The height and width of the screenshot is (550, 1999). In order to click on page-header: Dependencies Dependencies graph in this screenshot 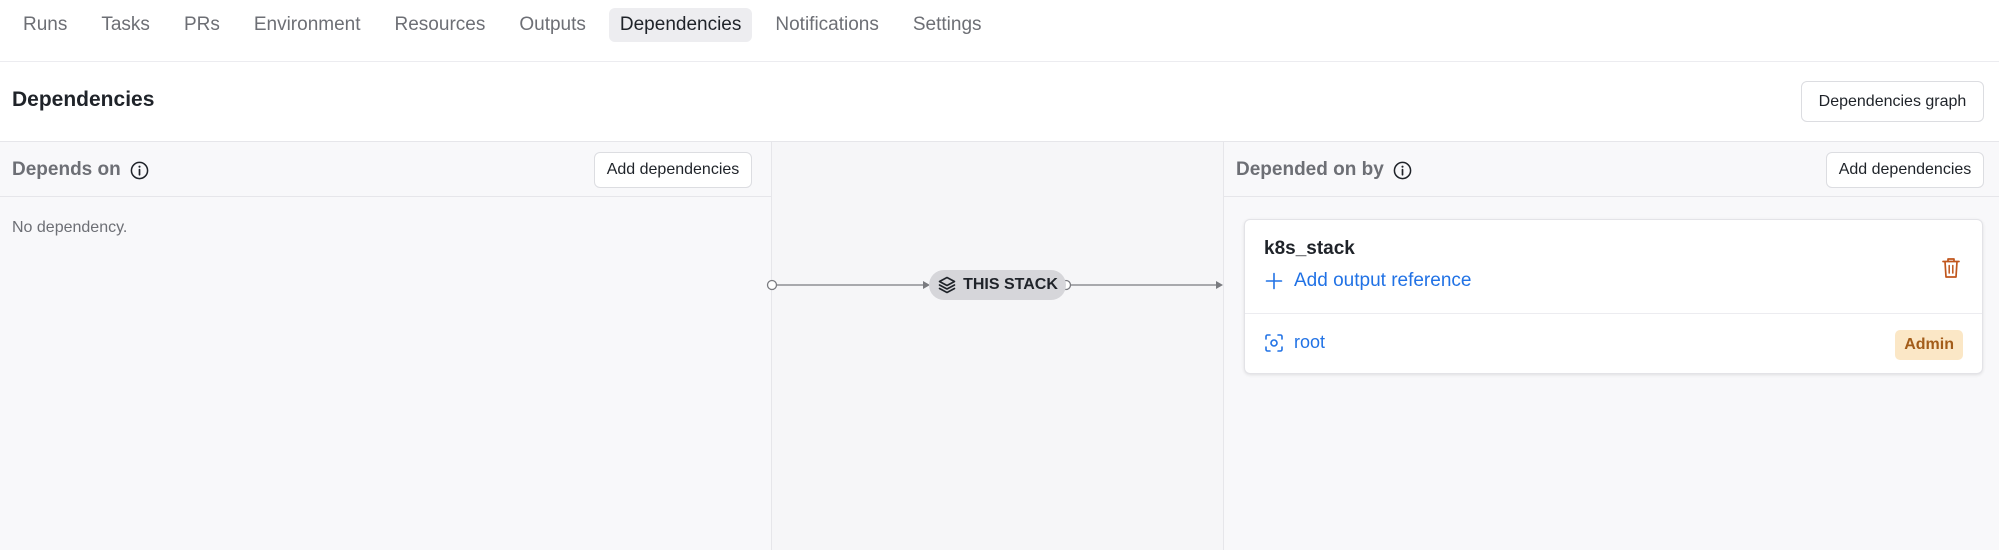, I will do `click(999, 102)`.